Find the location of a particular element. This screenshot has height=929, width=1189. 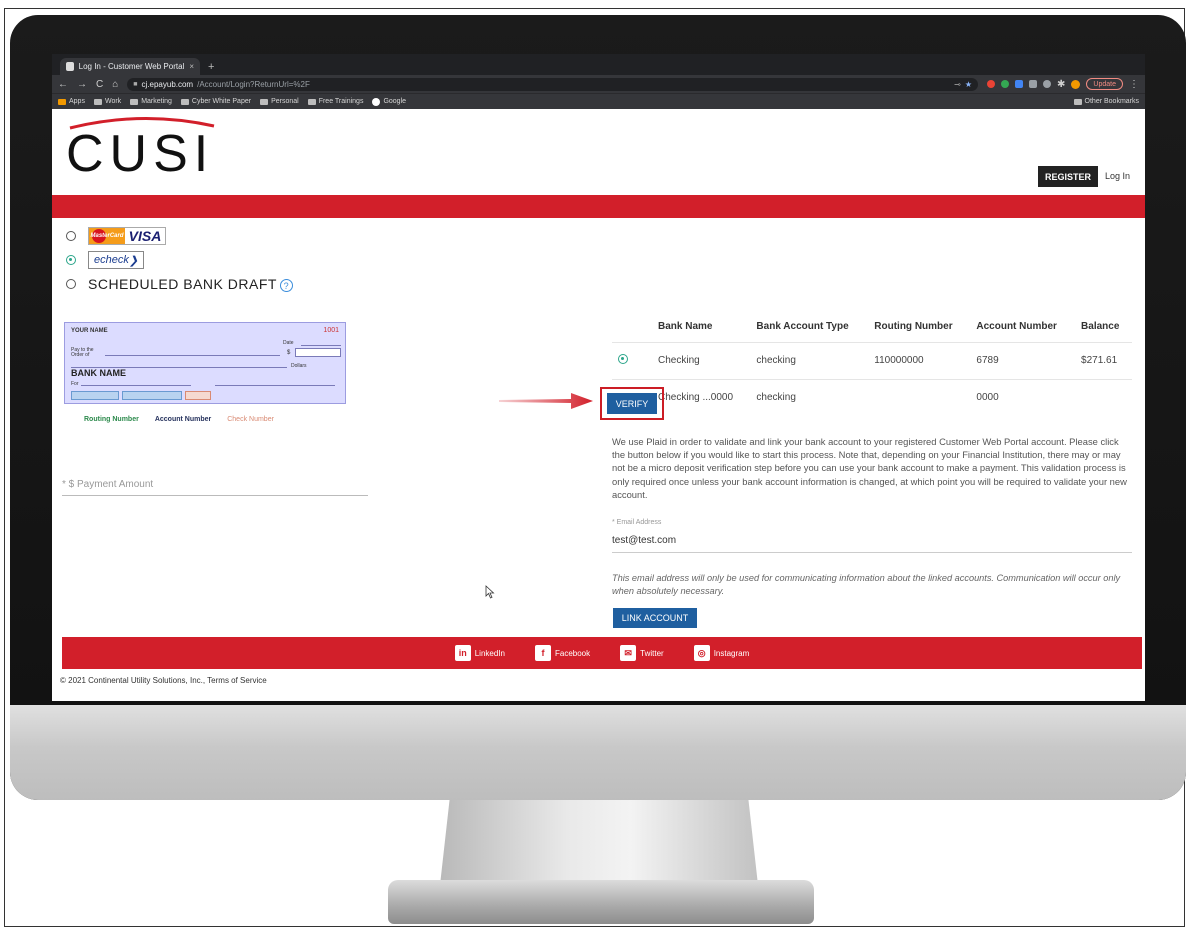

signature-line is located at coordinates (275, 385).